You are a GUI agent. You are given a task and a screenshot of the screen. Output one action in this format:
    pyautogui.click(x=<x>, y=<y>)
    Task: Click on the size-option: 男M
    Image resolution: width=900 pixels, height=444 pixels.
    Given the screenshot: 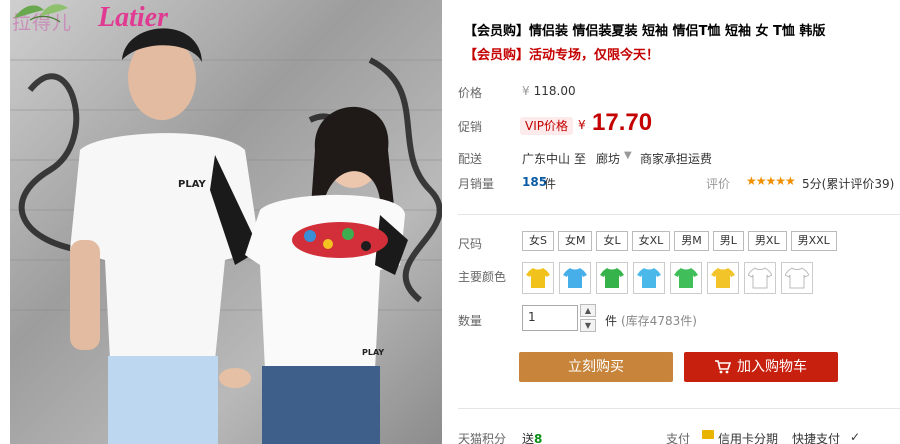 What is the action you would take?
    pyautogui.click(x=691, y=241)
    